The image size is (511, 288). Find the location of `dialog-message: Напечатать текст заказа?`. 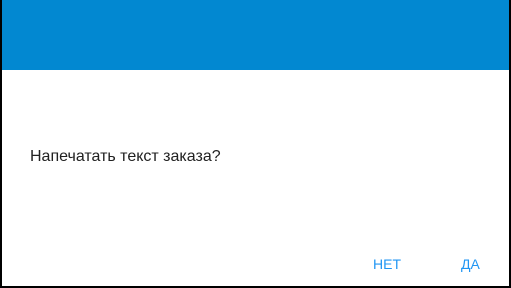

dialog-message: Напечатать текст заказа? is located at coordinates (125, 156).